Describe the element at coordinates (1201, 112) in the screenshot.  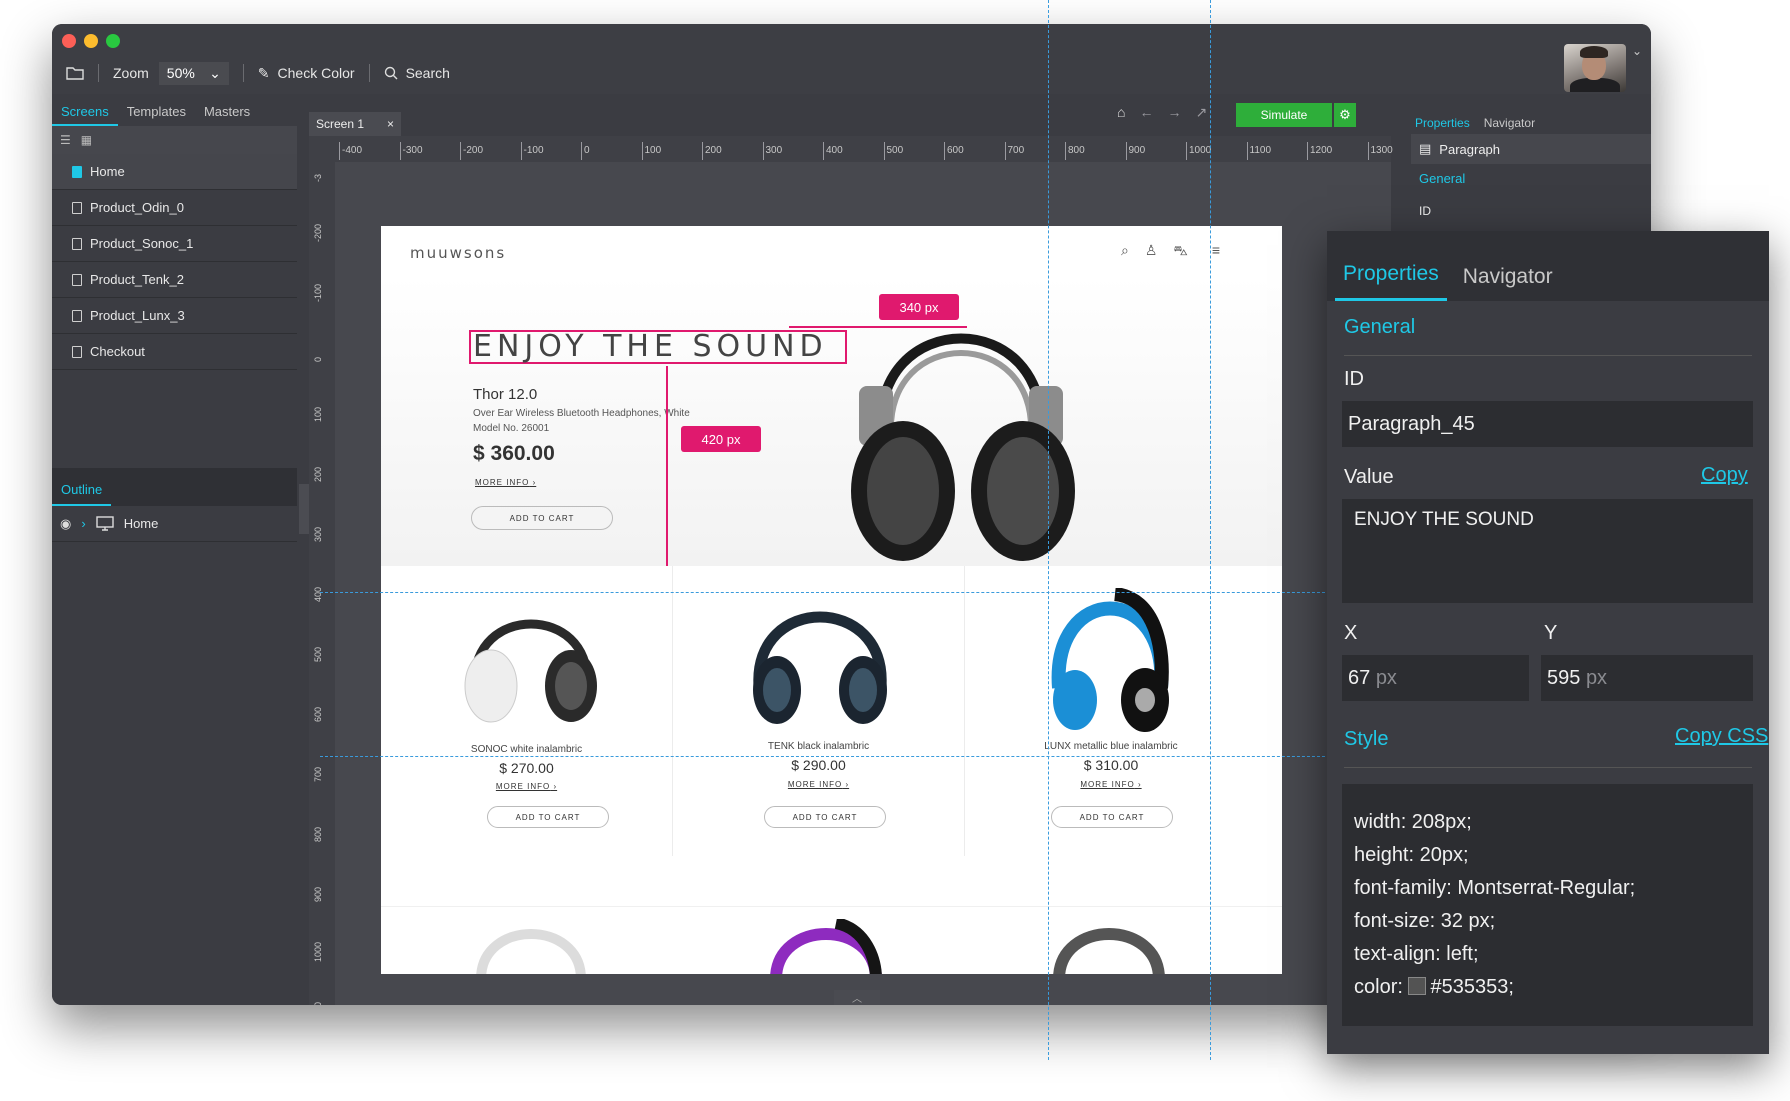
I see `expand-icon: ↗` at that location.